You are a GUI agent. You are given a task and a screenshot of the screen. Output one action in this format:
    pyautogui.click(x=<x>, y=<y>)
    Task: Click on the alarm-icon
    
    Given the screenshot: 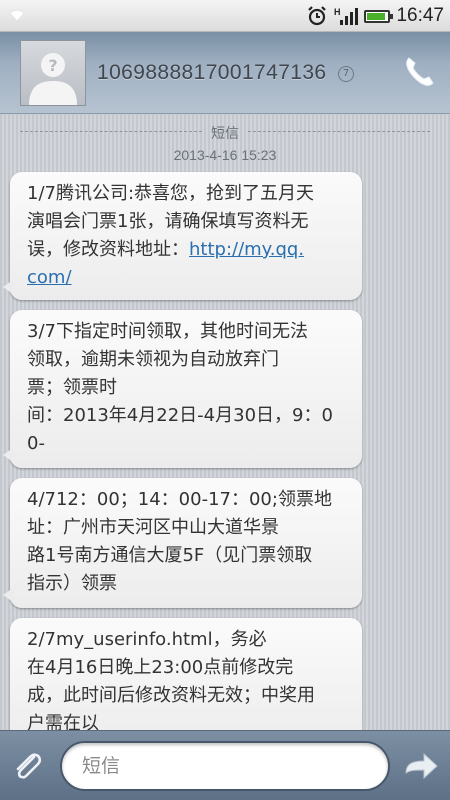 What is the action you would take?
    pyautogui.click(x=317, y=16)
    